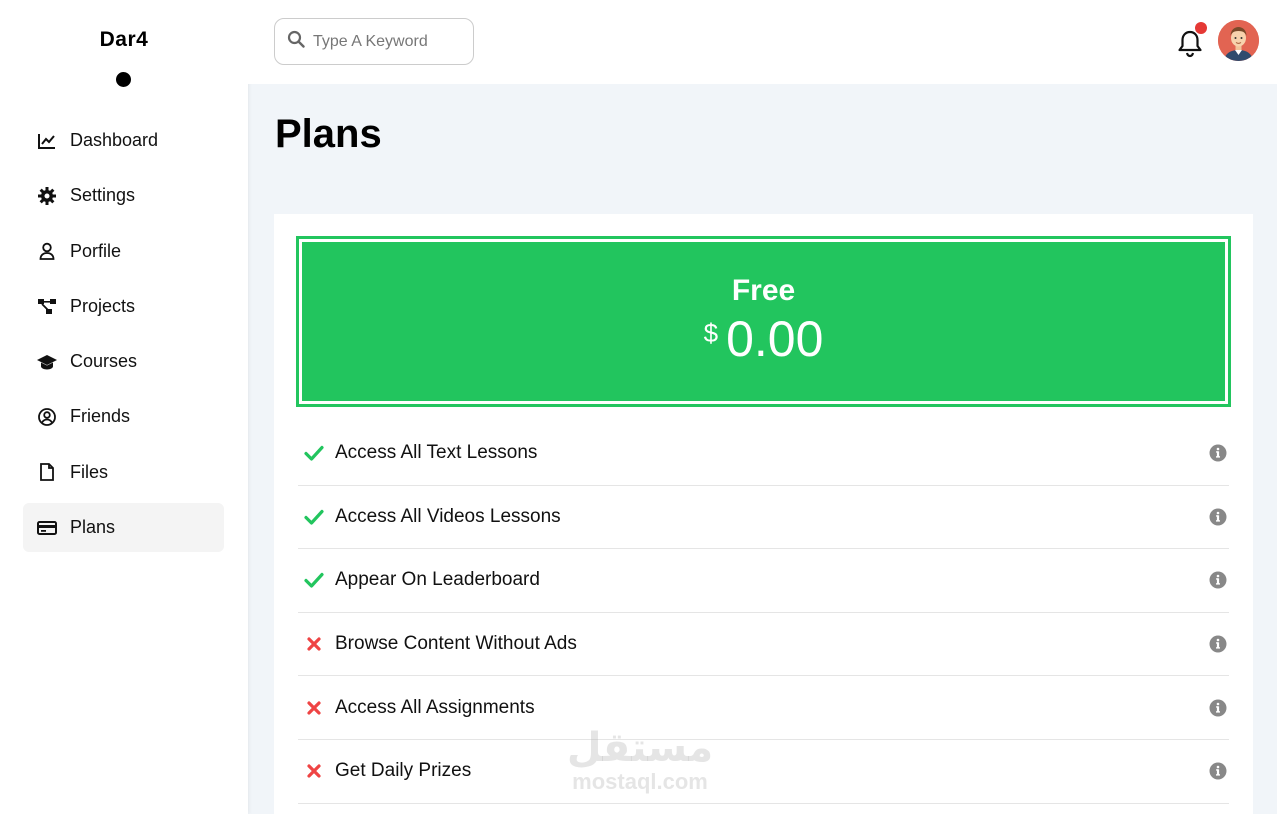  Describe the element at coordinates (47, 417) in the screenshot. I see `circle-user-icon` at that location.